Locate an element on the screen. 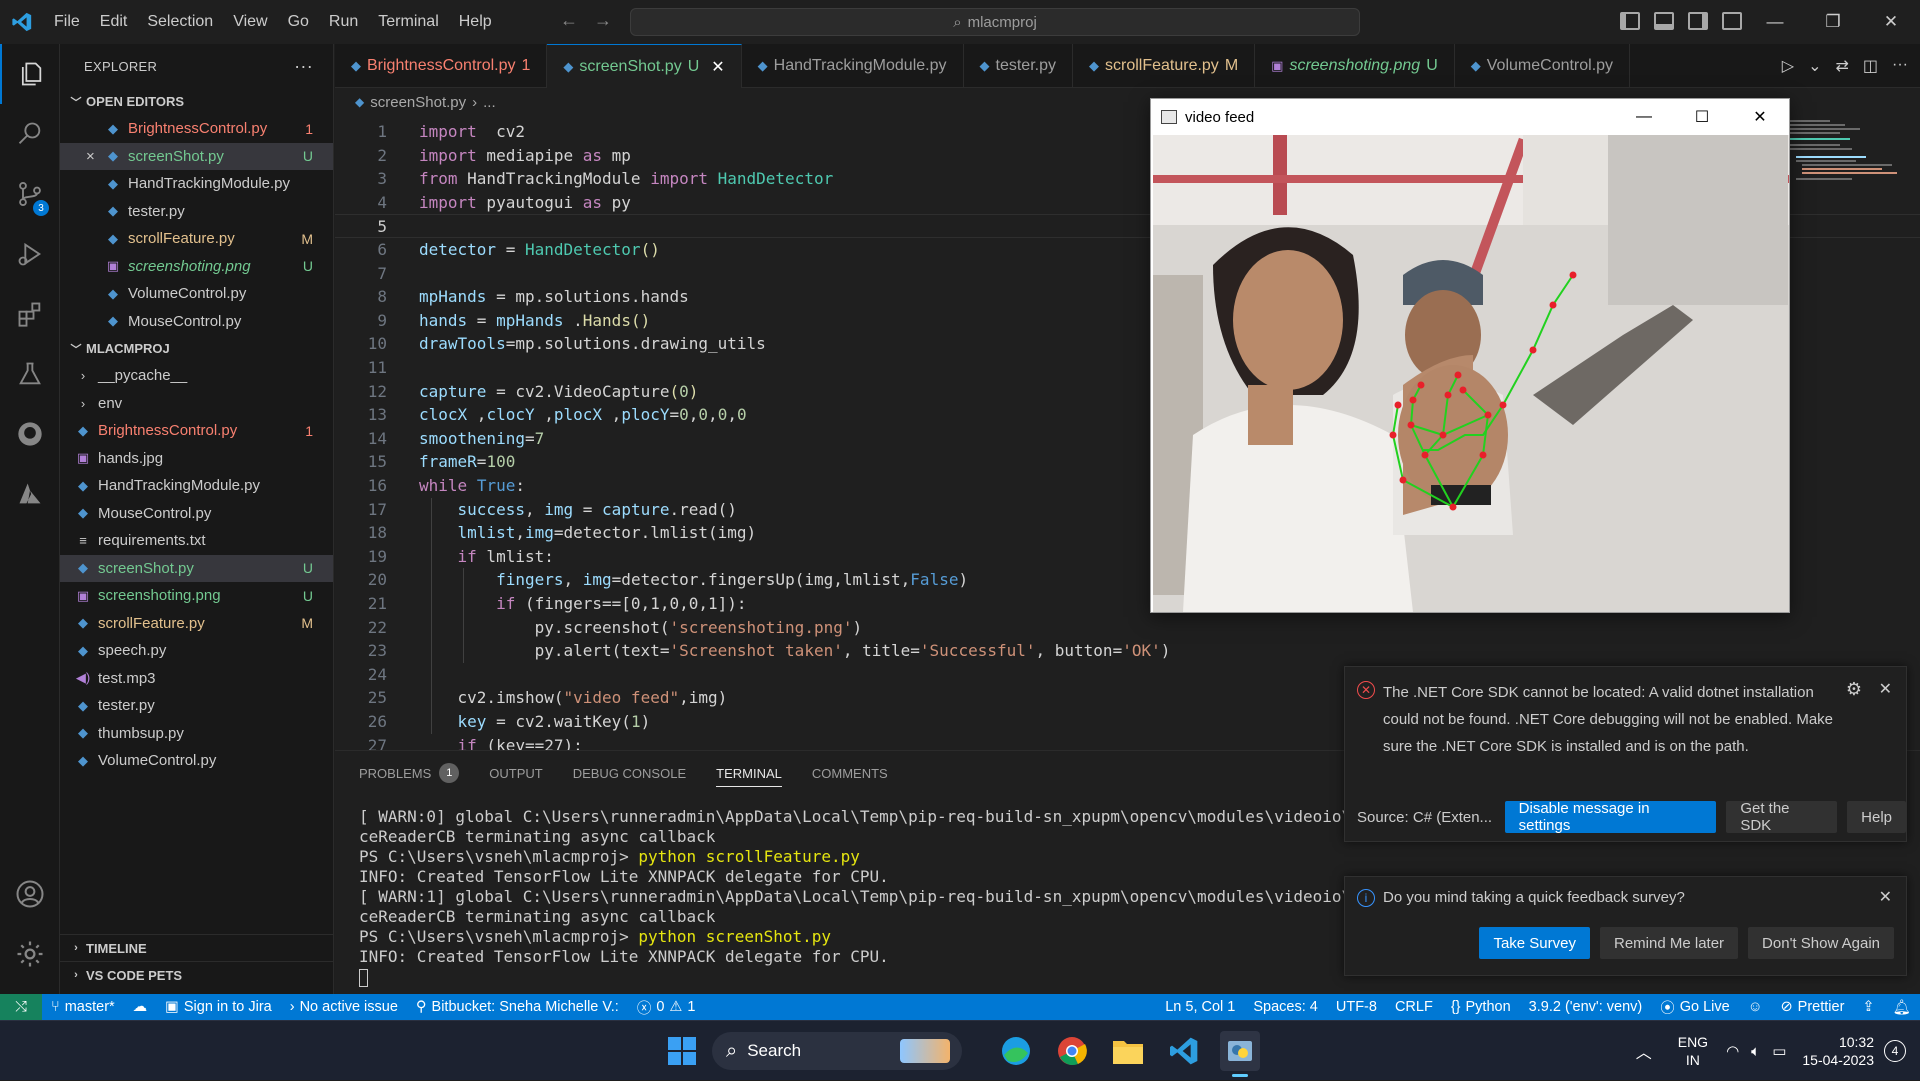 This screenshot has height=1081, width=1920. source-control-icon: 3 is located at coordinates (30, 194).